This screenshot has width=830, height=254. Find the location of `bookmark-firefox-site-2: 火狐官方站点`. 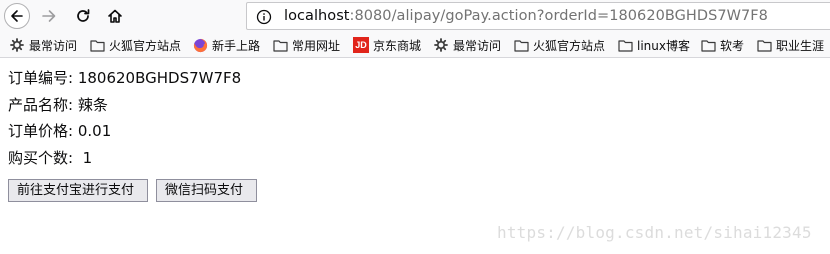

bookmark-firefox-site-2: 火狐官方站点 is located at coordinates (559, 45).